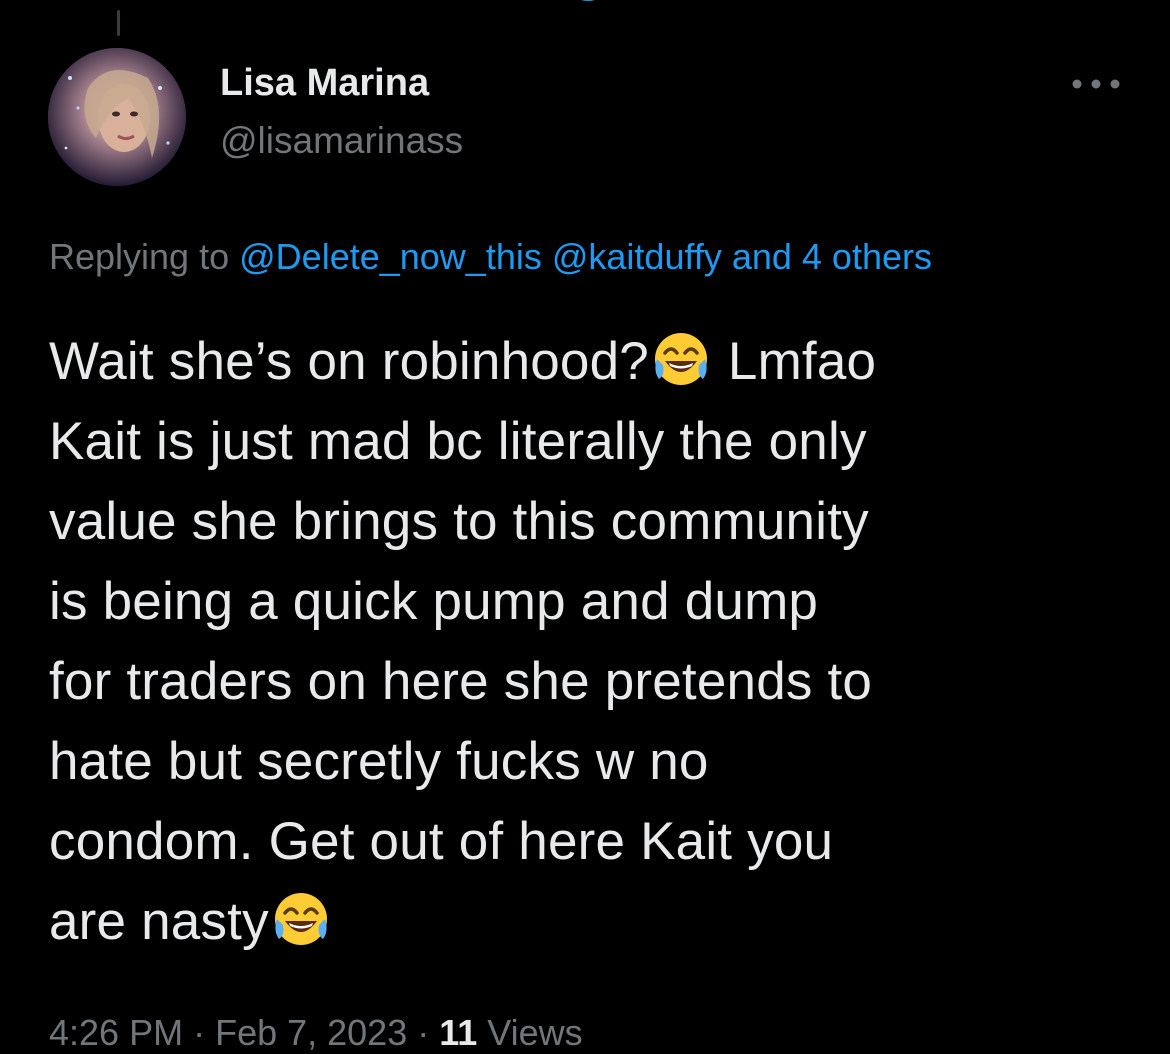 The width and height of the screenshot is (1170, 1054). Describe the element at coordinates (459, 521) in the screenshot. I see `tweet-line: value she brings to this community` at that location.